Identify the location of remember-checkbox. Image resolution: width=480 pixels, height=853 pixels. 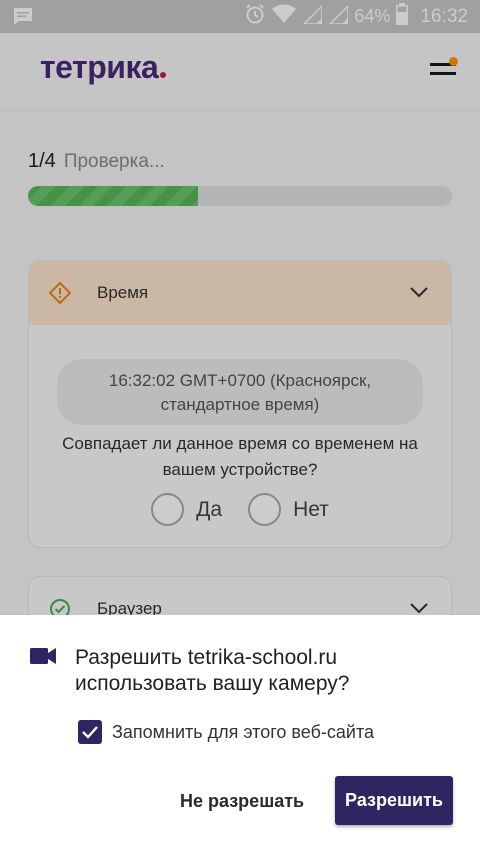
(90, 732).